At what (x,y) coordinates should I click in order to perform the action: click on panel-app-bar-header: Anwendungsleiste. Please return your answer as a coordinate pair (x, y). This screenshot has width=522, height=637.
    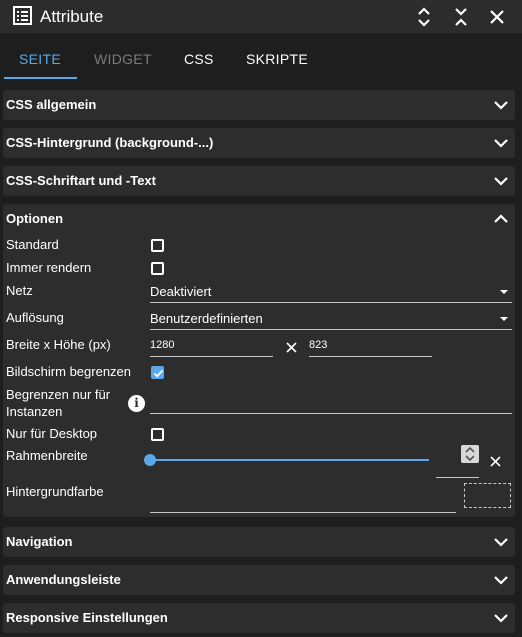
    Looking at the image, I should click on (259, 580).